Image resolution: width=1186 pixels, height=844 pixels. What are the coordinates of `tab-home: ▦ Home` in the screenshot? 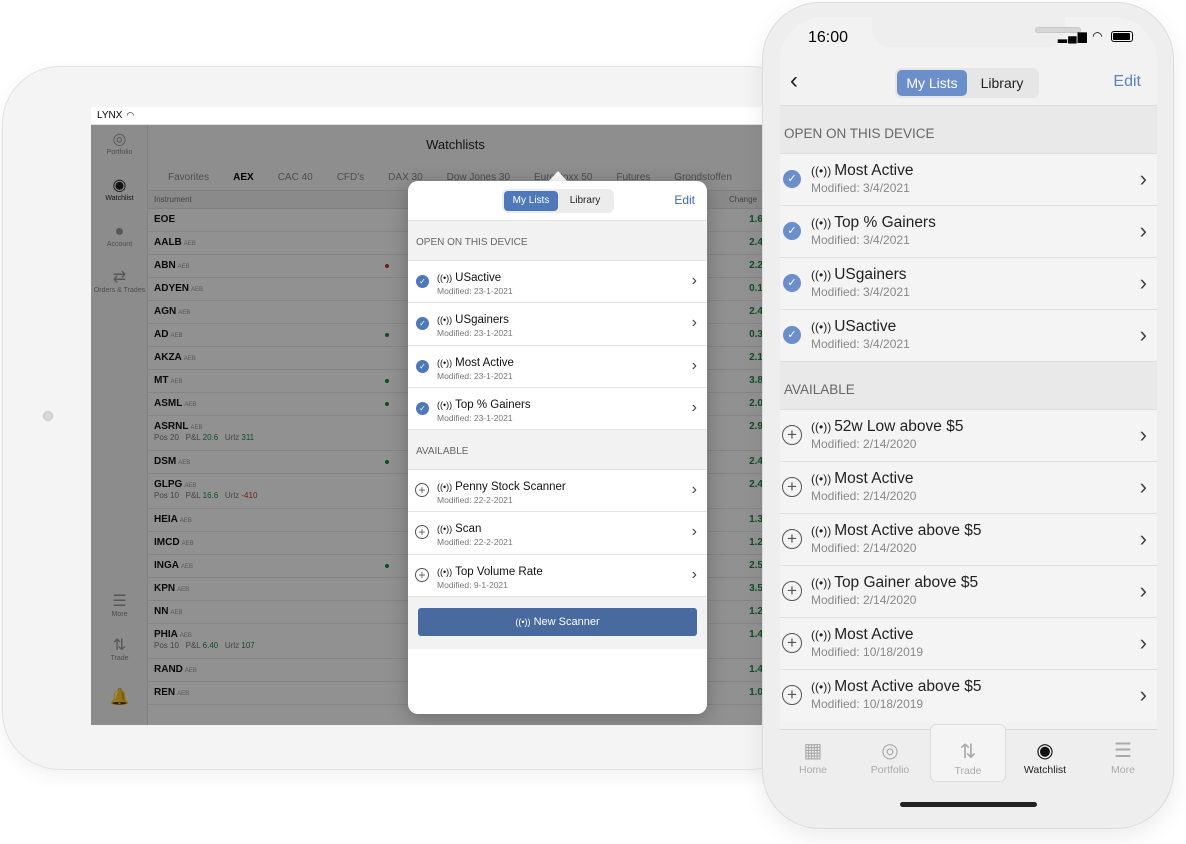 It's located at (815, 757).